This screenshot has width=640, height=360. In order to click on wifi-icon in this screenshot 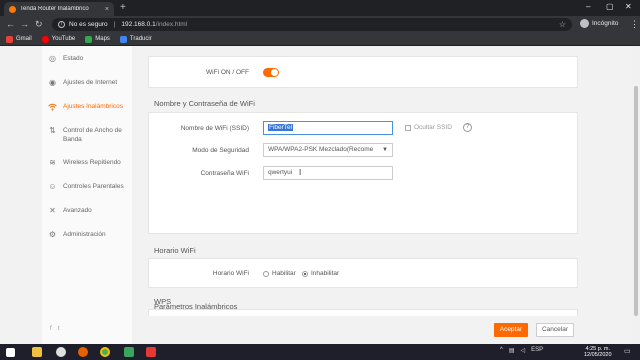, I will do `click(52, 106)`.